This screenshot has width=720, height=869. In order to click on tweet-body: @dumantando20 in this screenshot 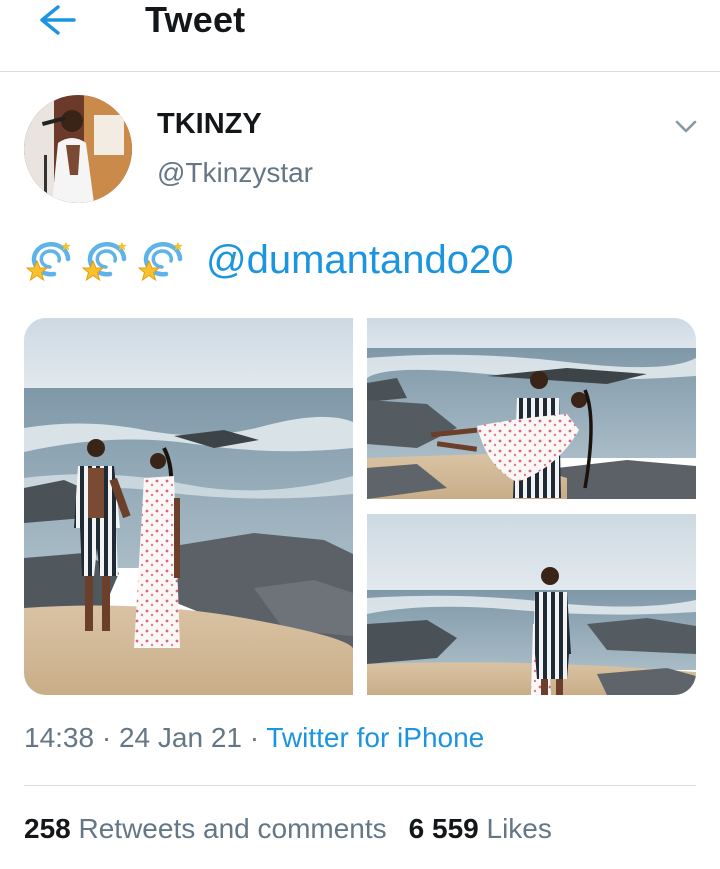, I will do `click(269, 260)`.